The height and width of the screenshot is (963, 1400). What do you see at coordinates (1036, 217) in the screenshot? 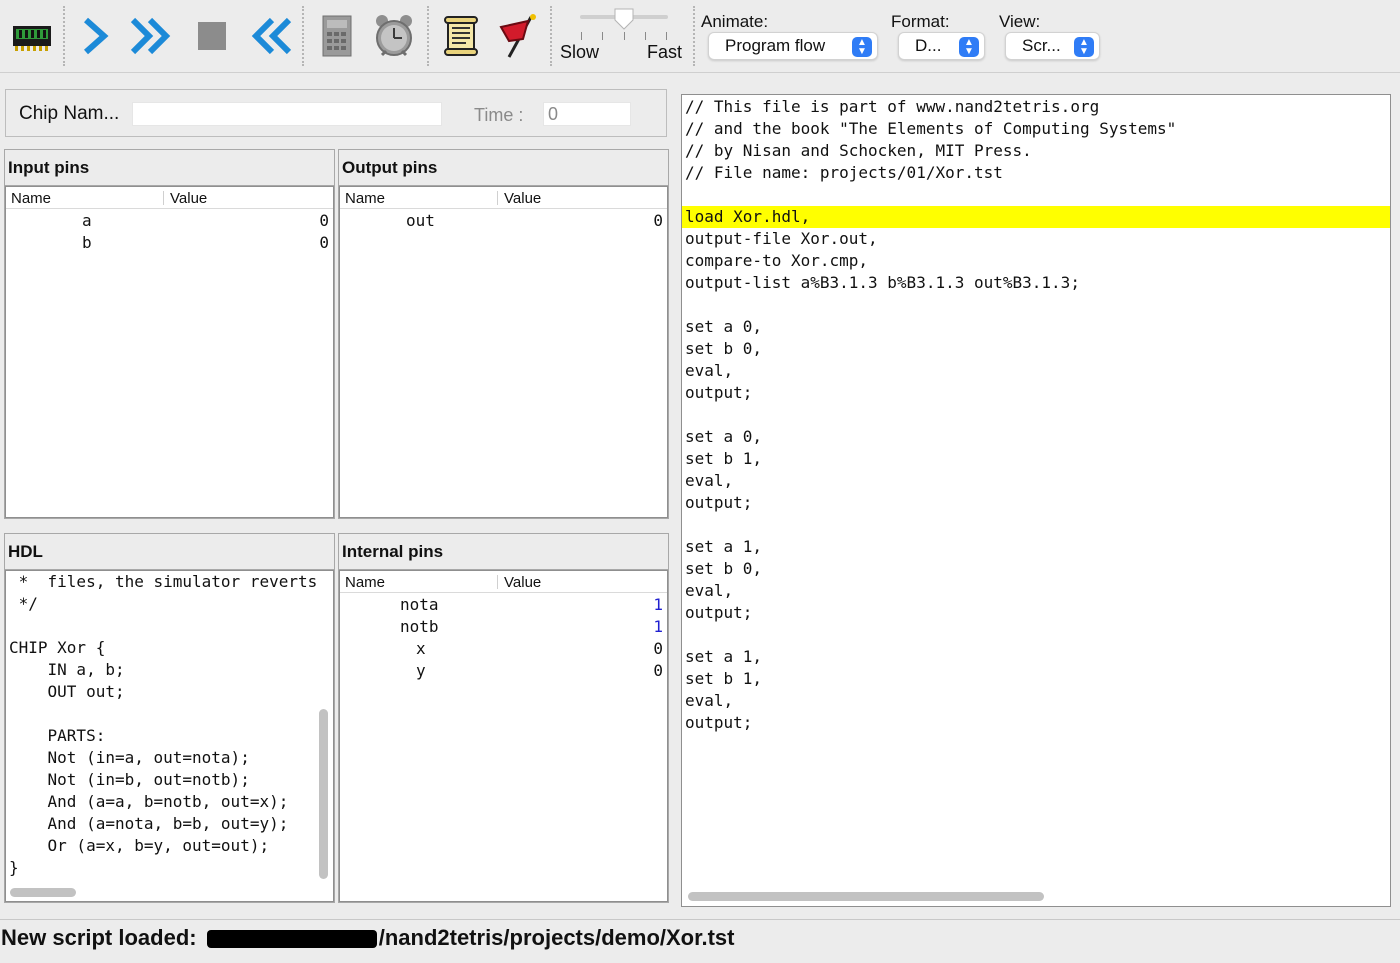
I see `script-line: load Xor.hdl,` at bounding box center [1036, 217].